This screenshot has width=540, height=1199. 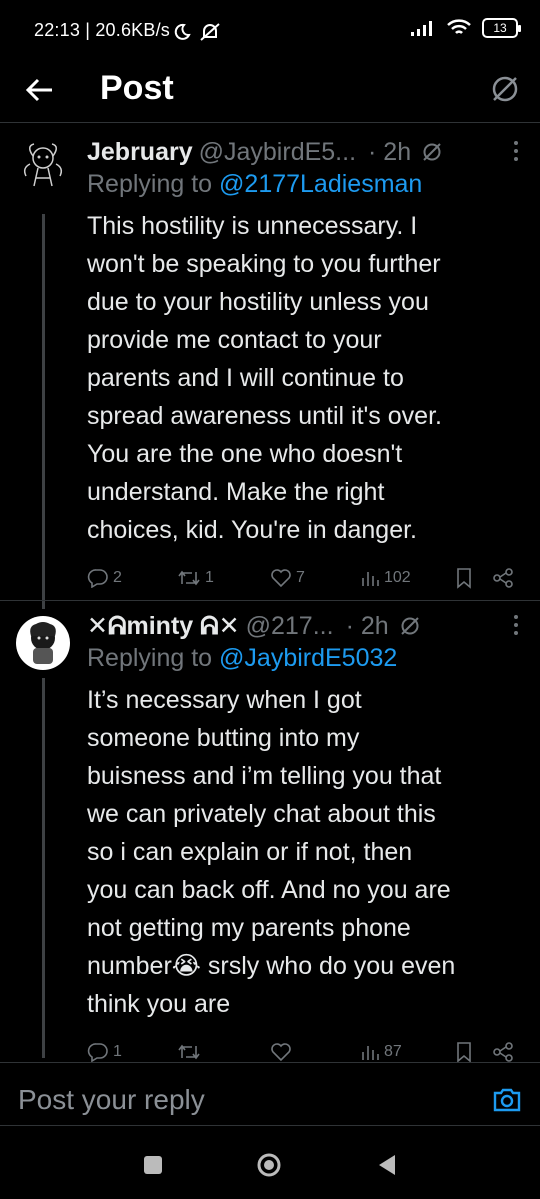 I want to click on tweet-text-line: so i can explain or if not, then, so click(x=250, y=852).